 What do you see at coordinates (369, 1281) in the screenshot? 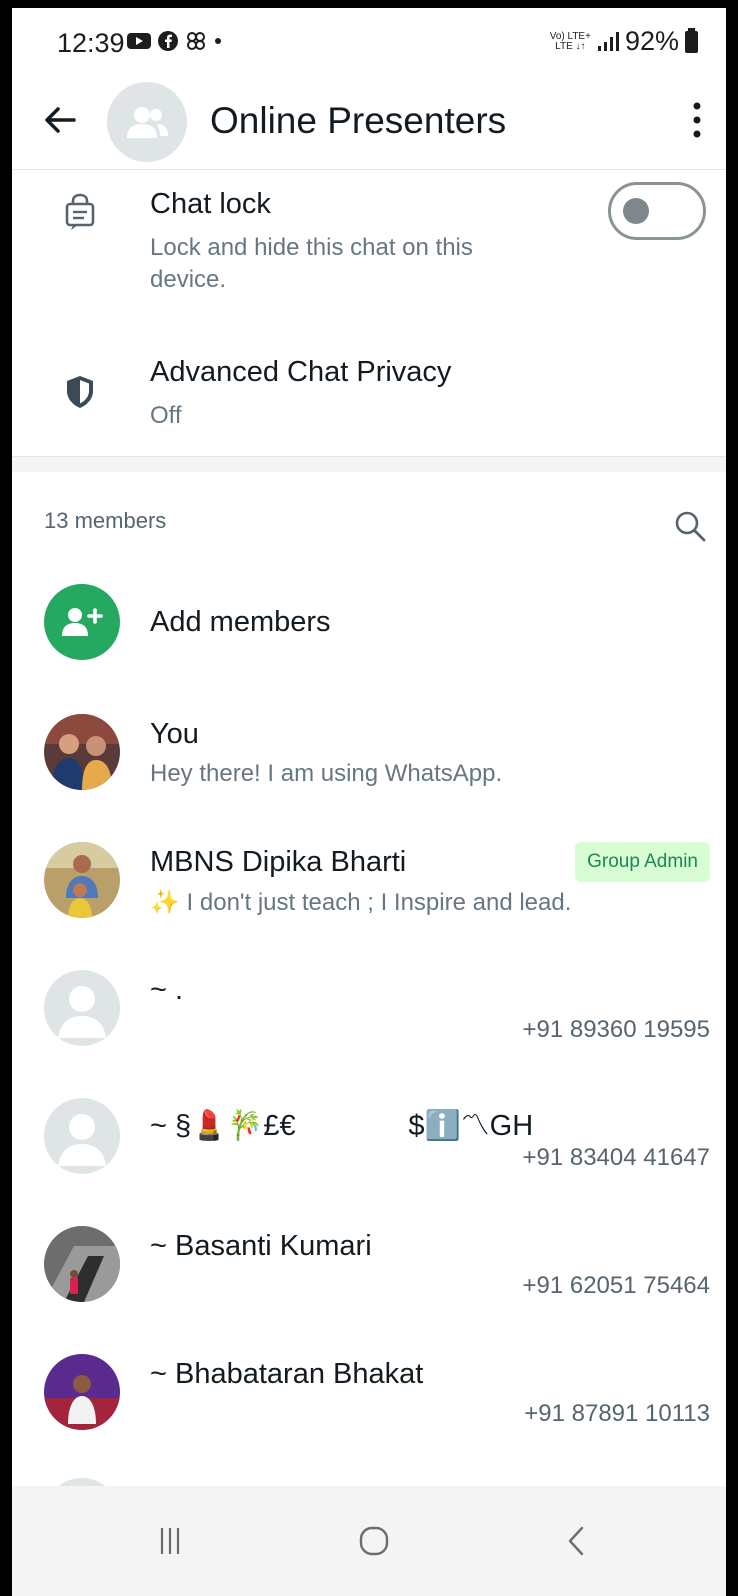
I see `member-row: ~ Basanti Kumari +91 62051 75464` at bounding box center [369, 1281].